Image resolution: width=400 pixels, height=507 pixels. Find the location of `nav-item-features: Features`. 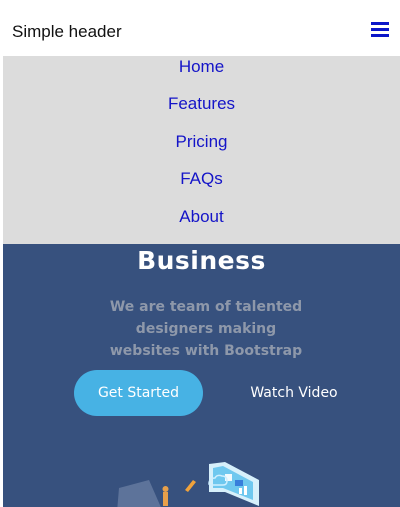

nav-item-features: Features is located at coordinates (201, 104).